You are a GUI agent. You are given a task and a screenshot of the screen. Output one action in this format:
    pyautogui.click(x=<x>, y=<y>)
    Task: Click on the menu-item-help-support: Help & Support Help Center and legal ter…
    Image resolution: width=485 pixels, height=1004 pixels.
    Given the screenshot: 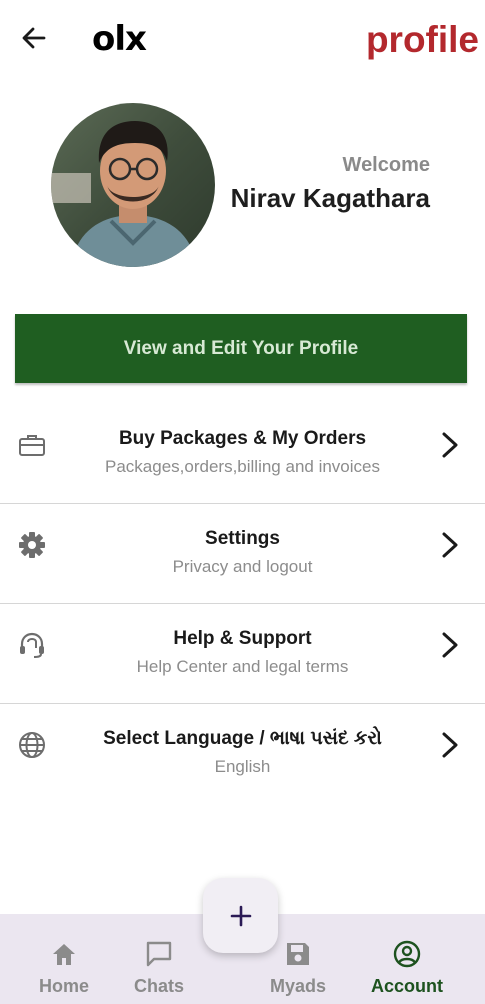 What is the action you would take?
    pyautogui.click(x=242, y=654)
    